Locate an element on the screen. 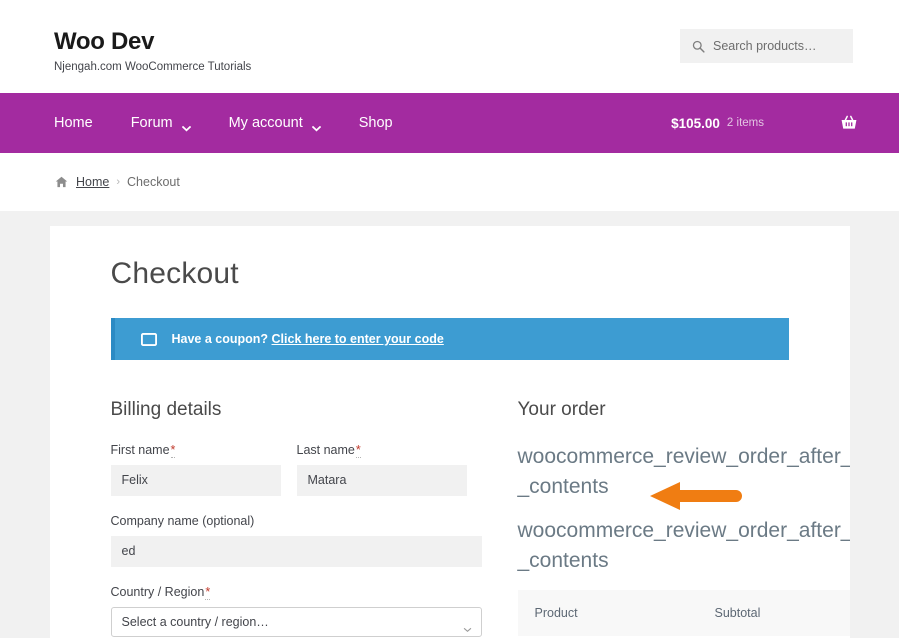 The height and width of the screenshot is (638, 899). breadcrumb: Home › Checkout is located at coordinates (117, 182).